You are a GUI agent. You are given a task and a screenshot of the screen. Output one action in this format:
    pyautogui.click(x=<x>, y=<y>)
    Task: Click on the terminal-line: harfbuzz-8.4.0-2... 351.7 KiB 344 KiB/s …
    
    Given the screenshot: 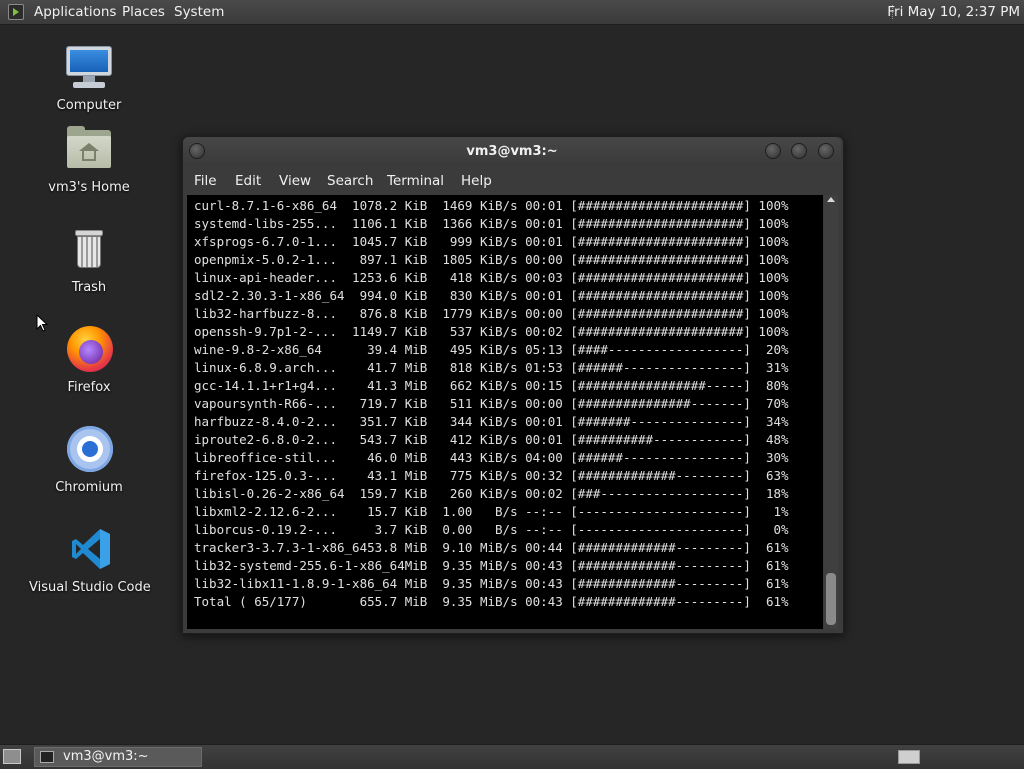 What is the action you would take?
    pyautogui.click(x=491, y=421)
    